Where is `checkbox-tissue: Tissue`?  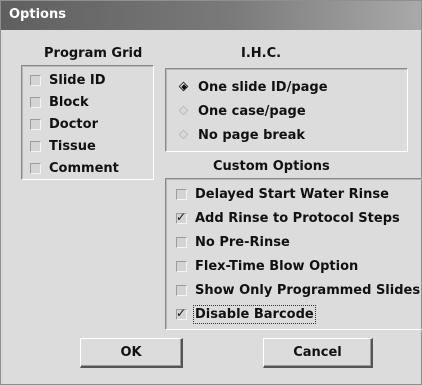
checkbox-tissue: Tissue is located at coordinates (63, 146).